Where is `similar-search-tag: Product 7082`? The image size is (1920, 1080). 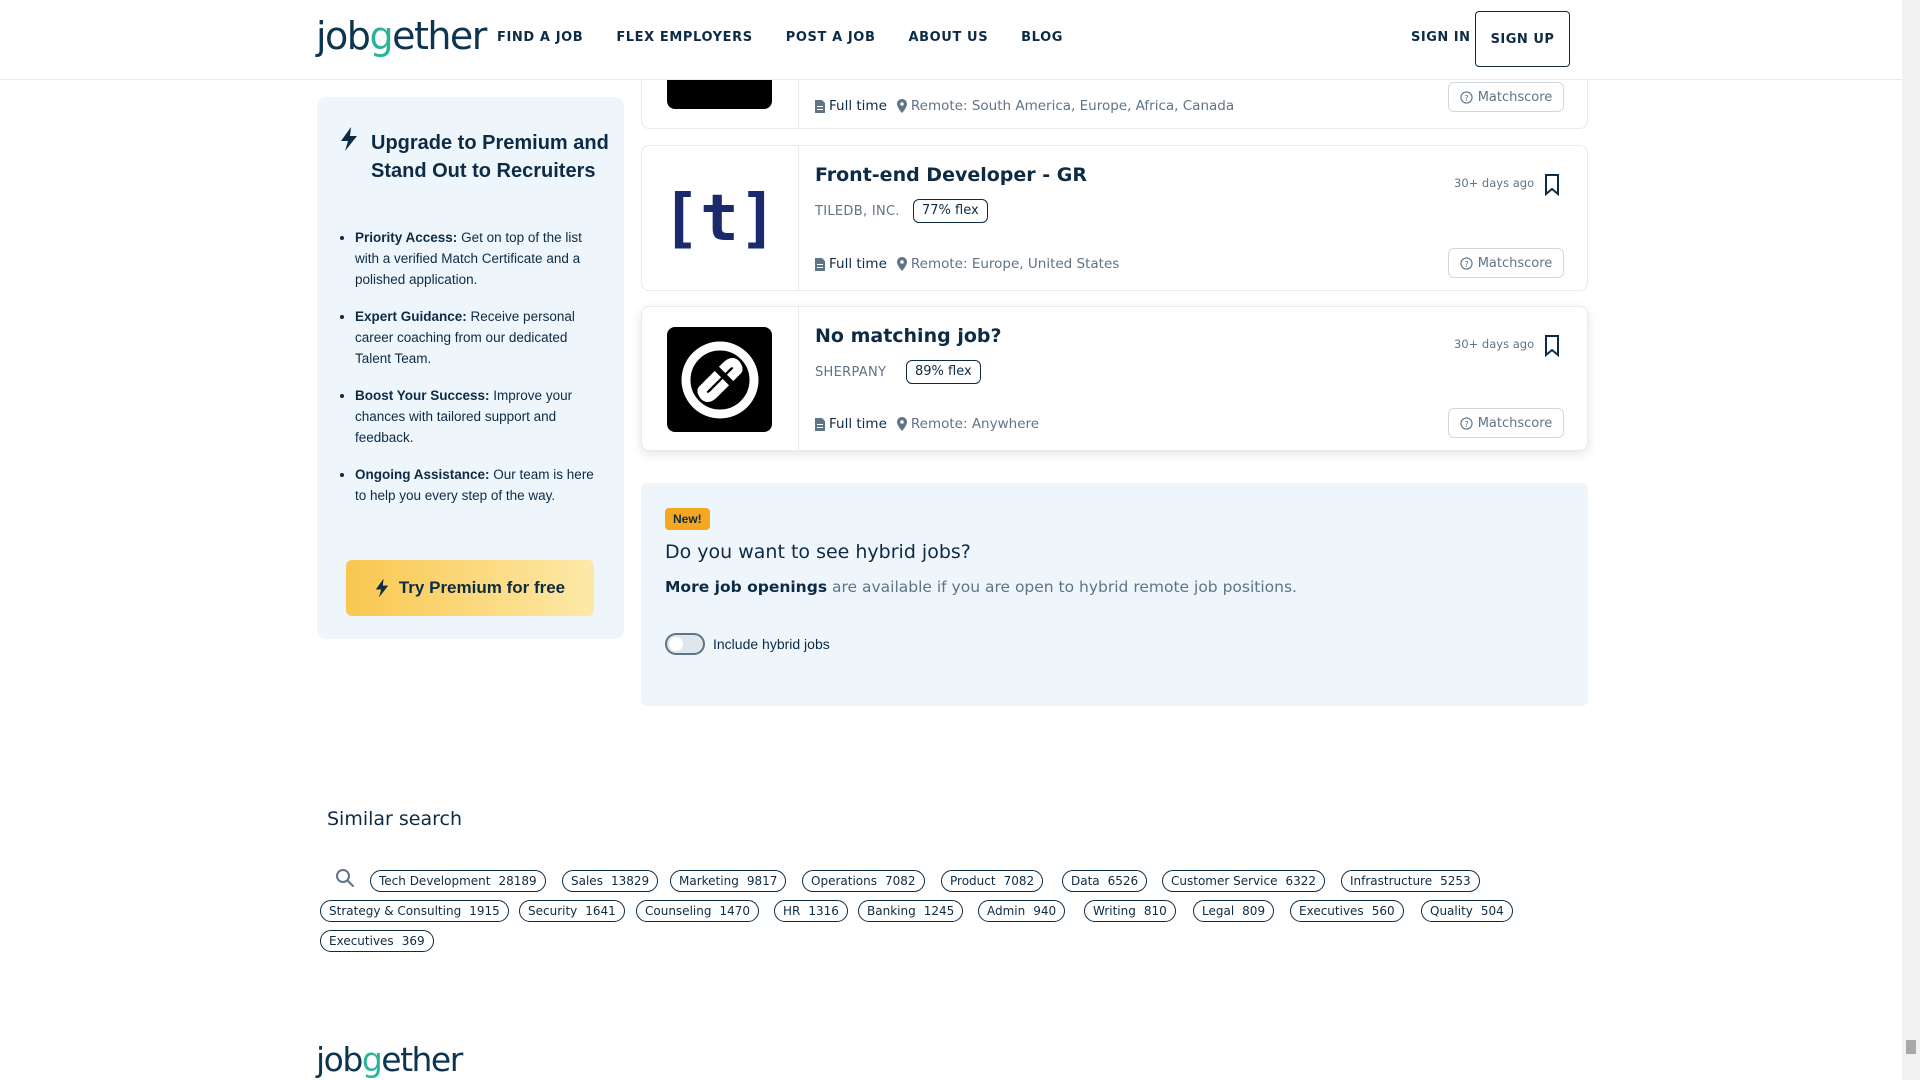 similar-search-tag: Product 7082 is located at coordinates (992, 881).